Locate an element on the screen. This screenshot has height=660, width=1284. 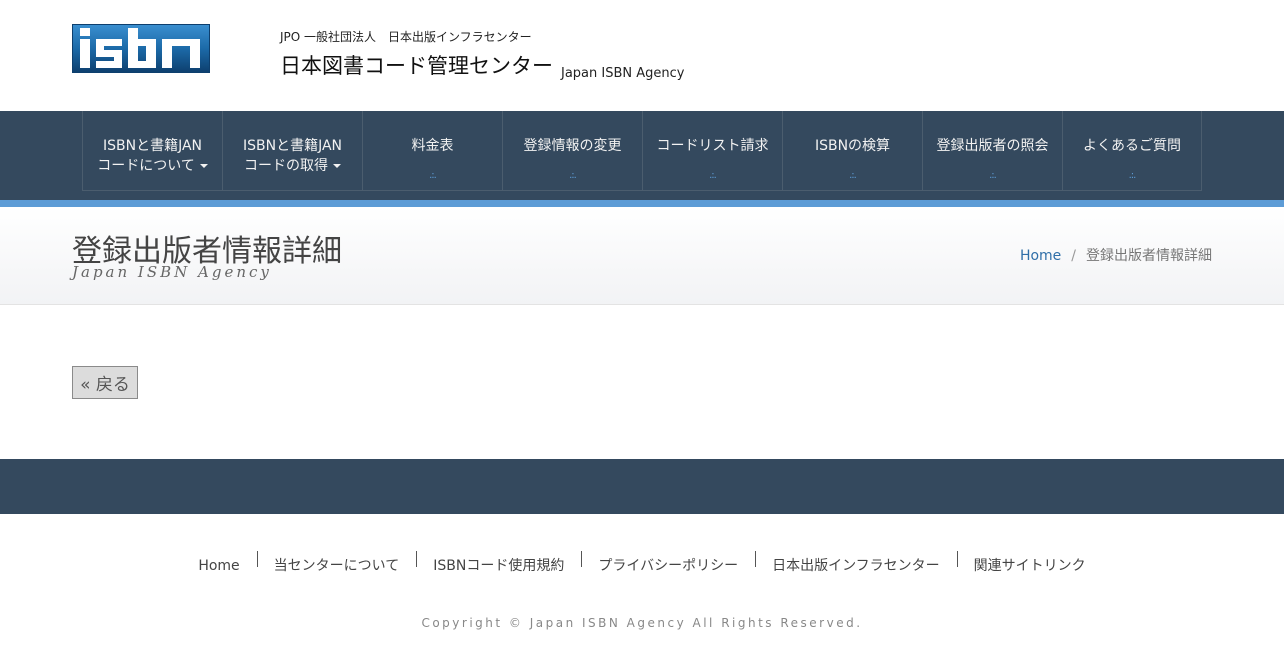
org-subtitle: JPO 一般社団法人 日本出版インフラセンター is located at coordinates (406, 37).